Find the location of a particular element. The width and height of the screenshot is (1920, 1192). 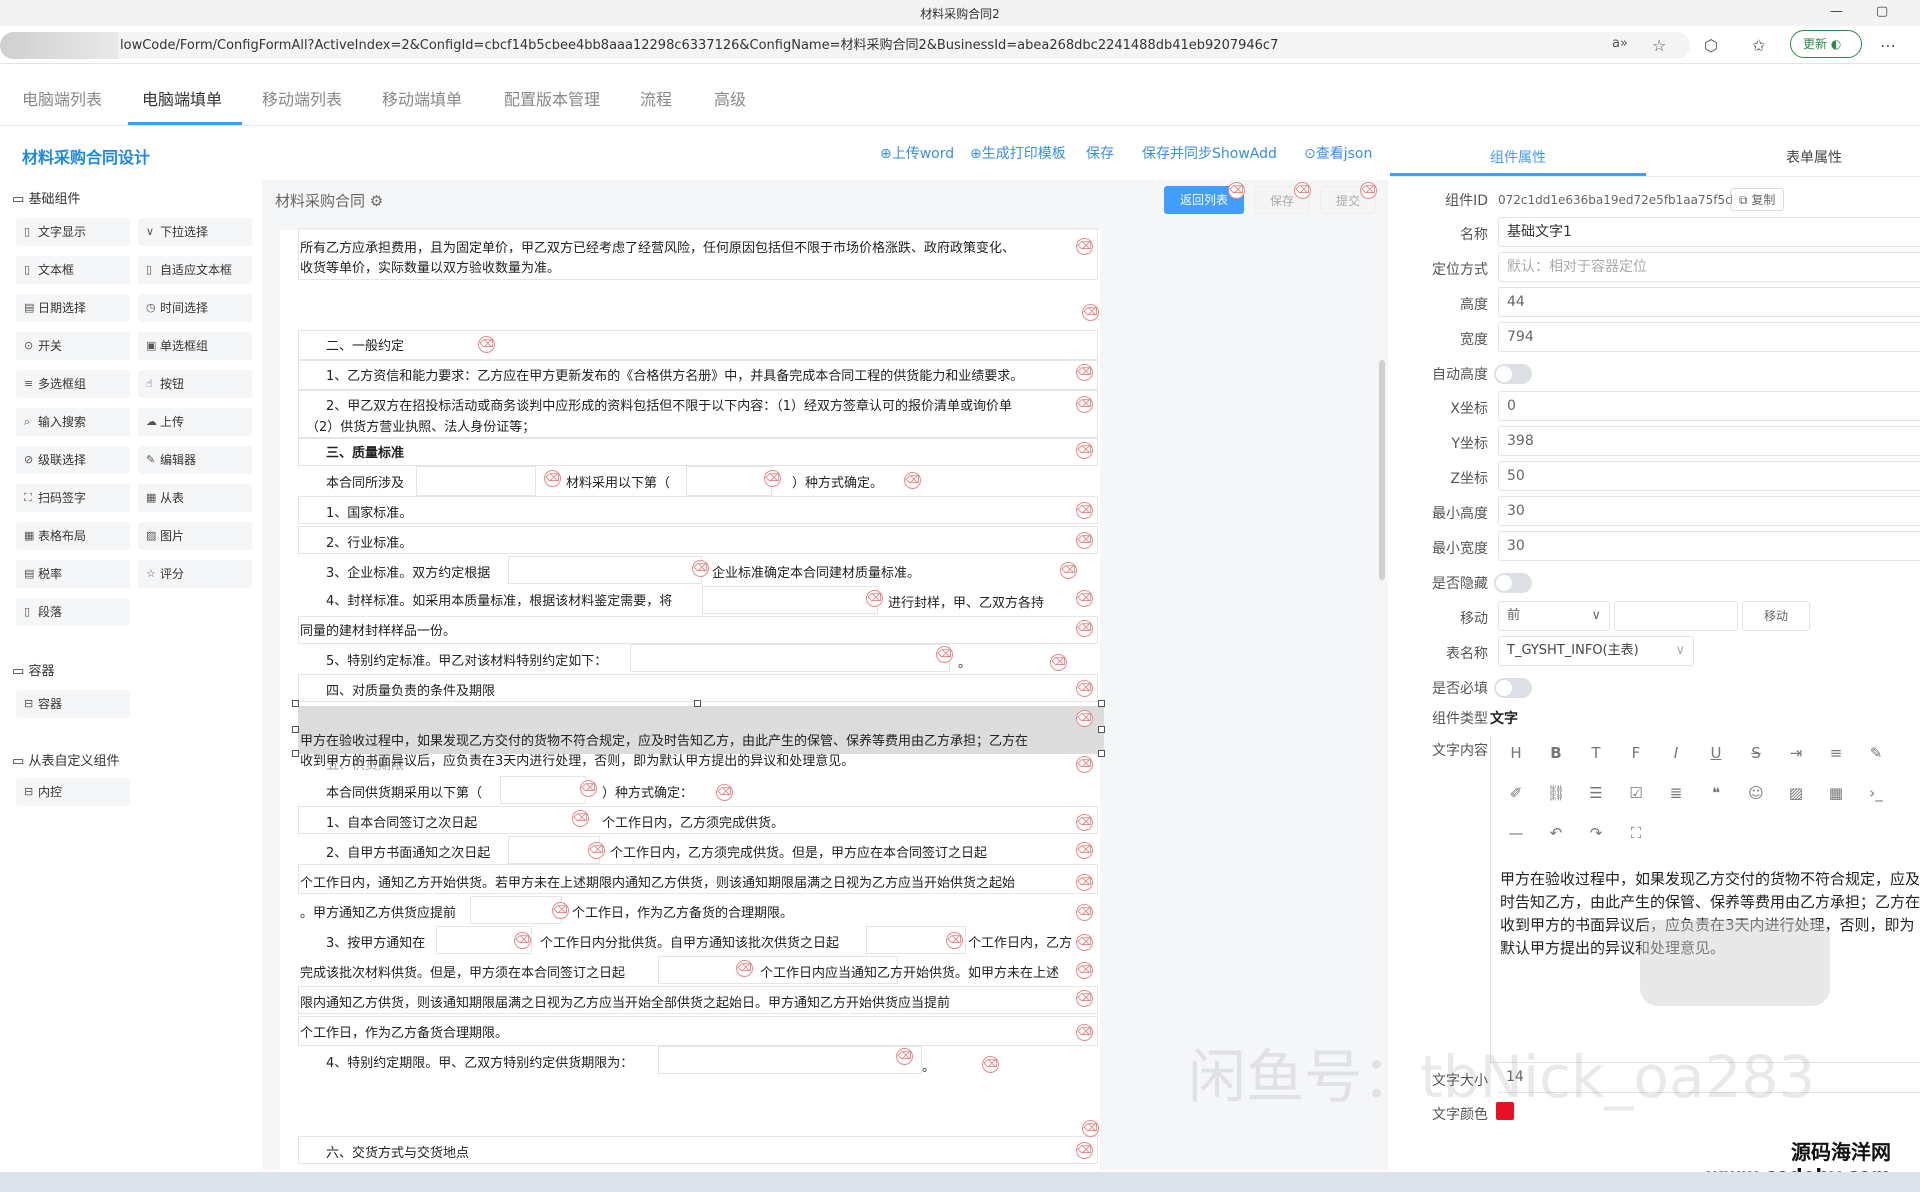

y-input: 398 is located at coordinates (1709, 441).